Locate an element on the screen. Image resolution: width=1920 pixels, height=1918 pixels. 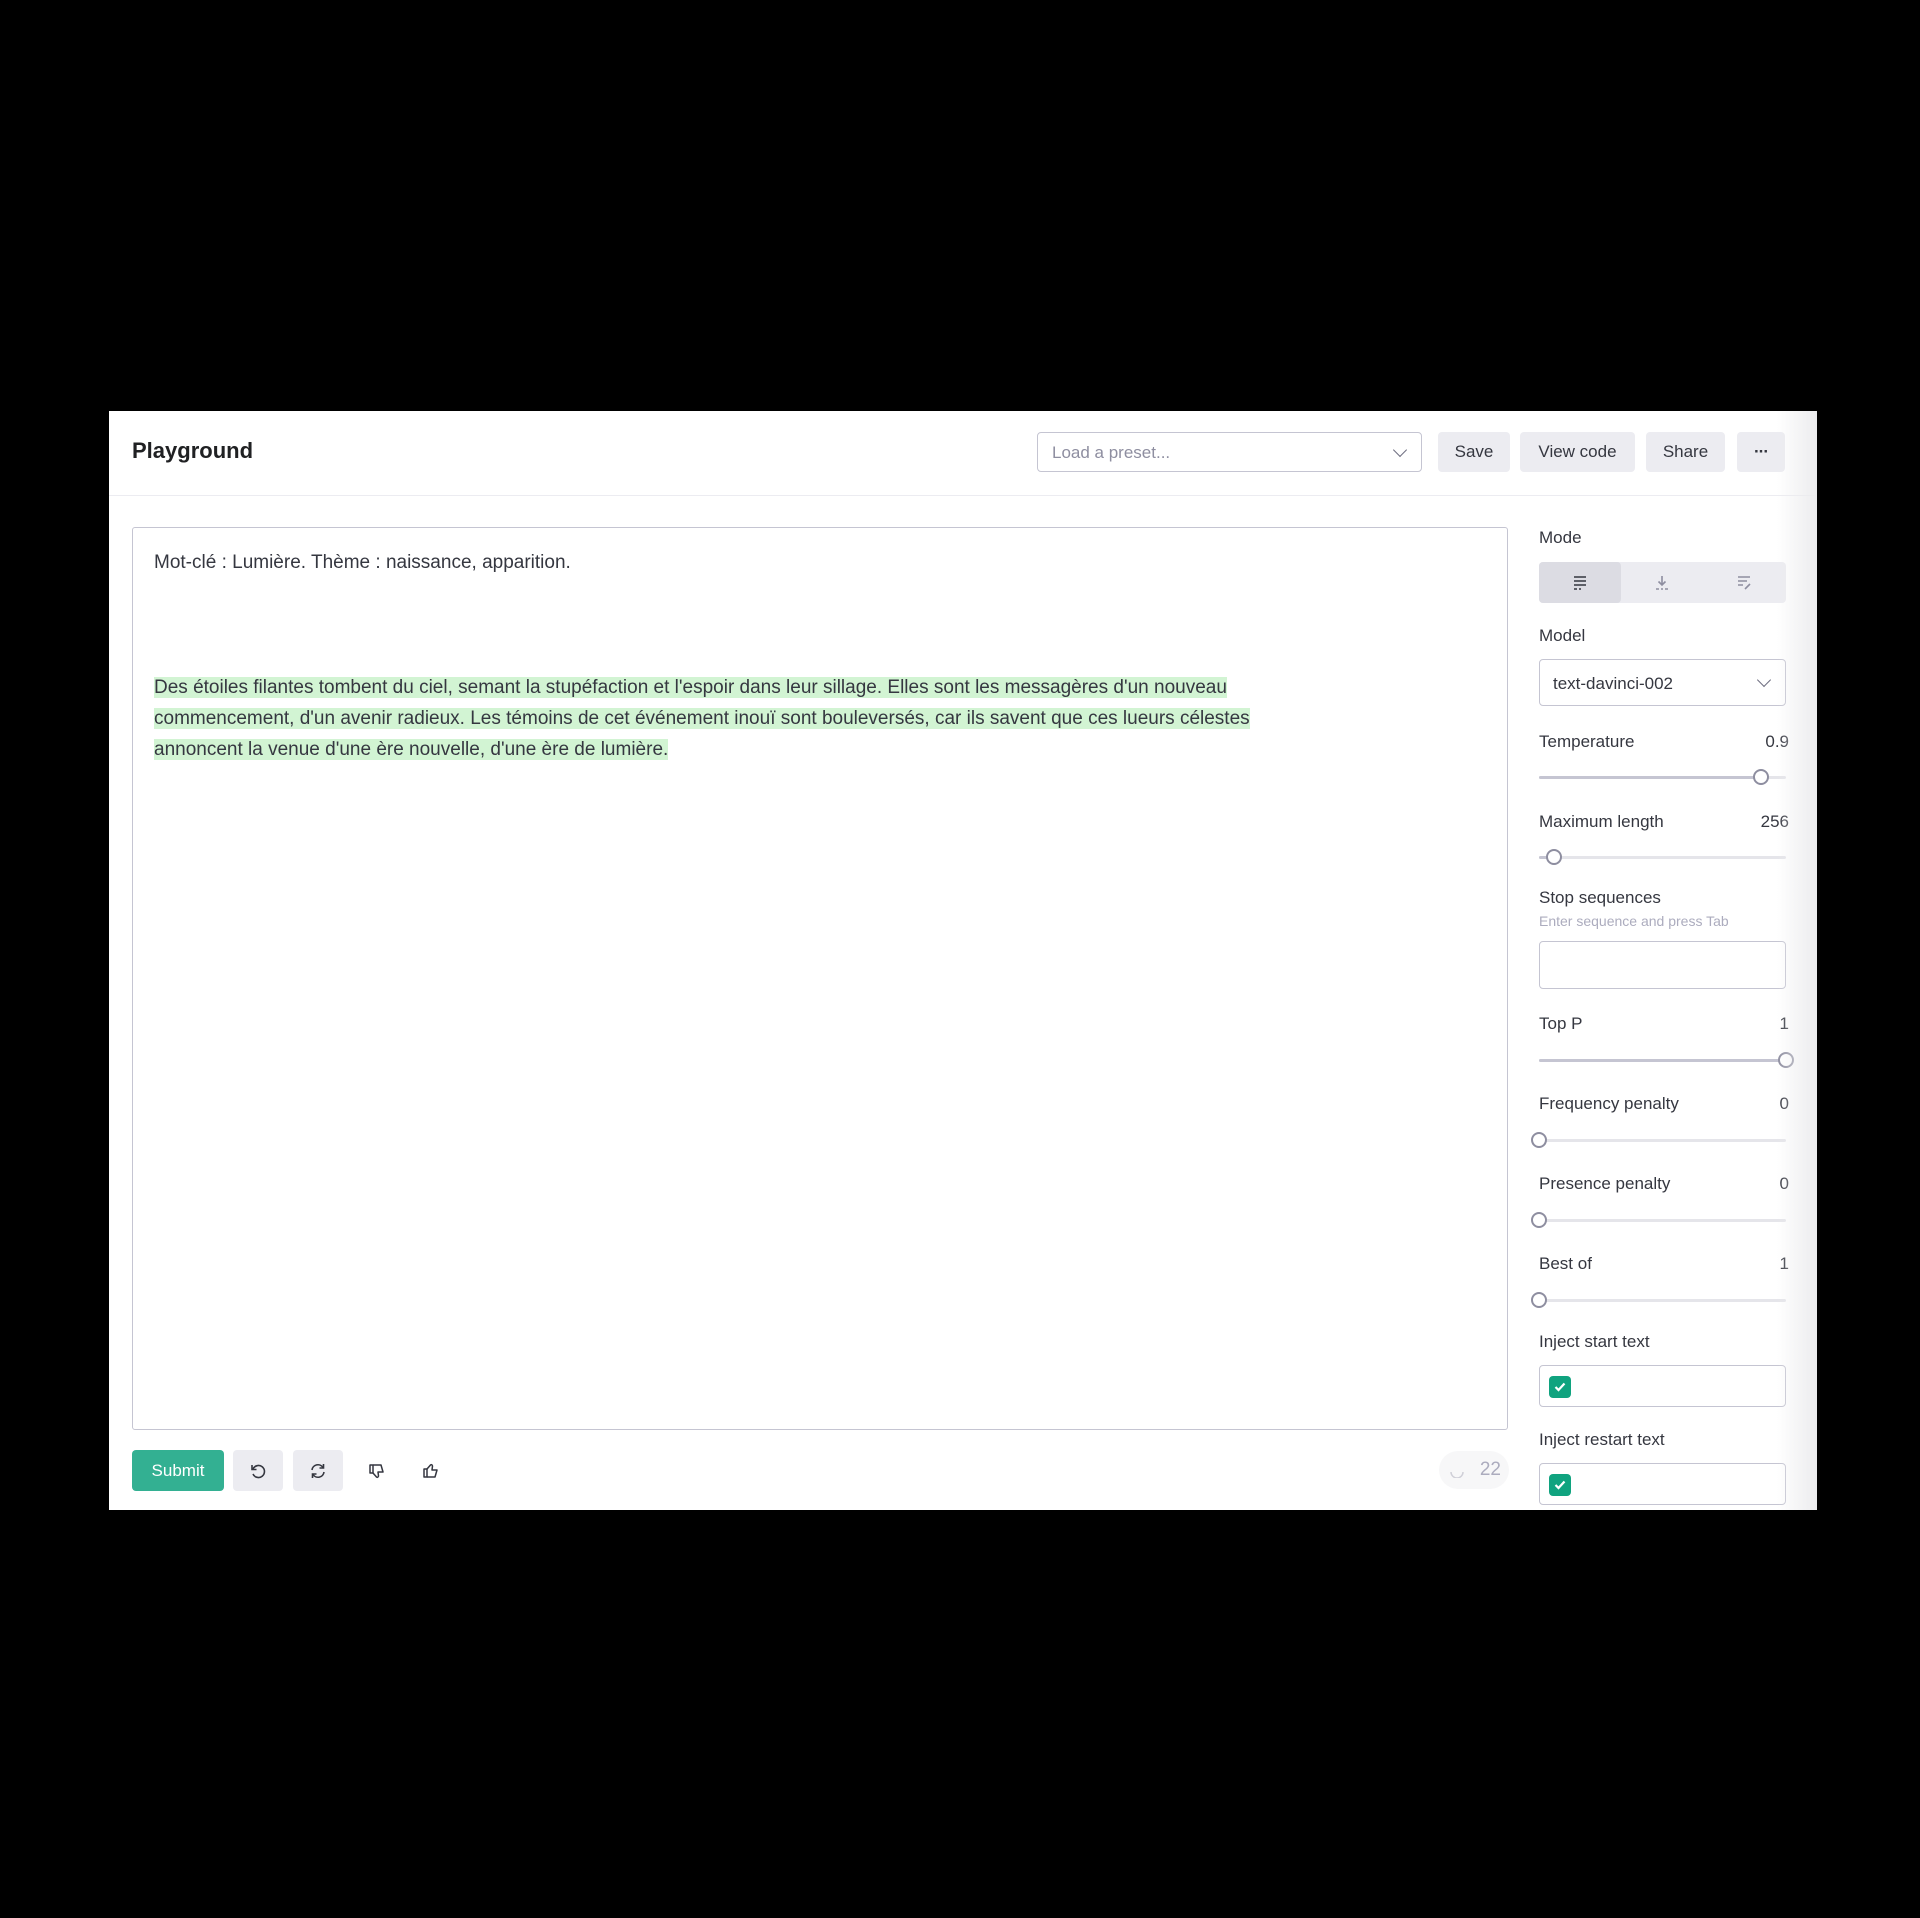
best-of-value: 1 is located at coordinates (1784, 1263).